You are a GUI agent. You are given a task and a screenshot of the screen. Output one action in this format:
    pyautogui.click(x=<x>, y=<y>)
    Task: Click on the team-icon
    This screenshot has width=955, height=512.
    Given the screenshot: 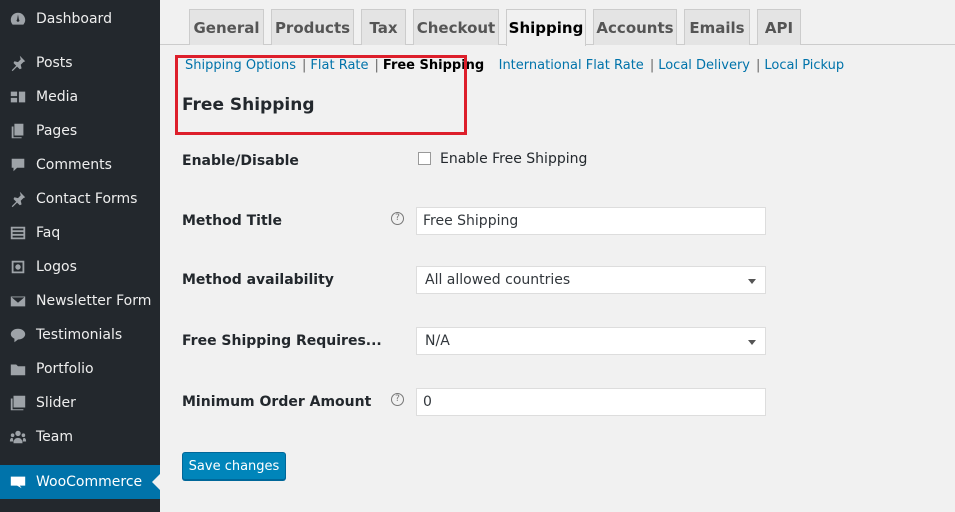 What is the action you would take?
    pyautogui.click(x=18, y=437)
    